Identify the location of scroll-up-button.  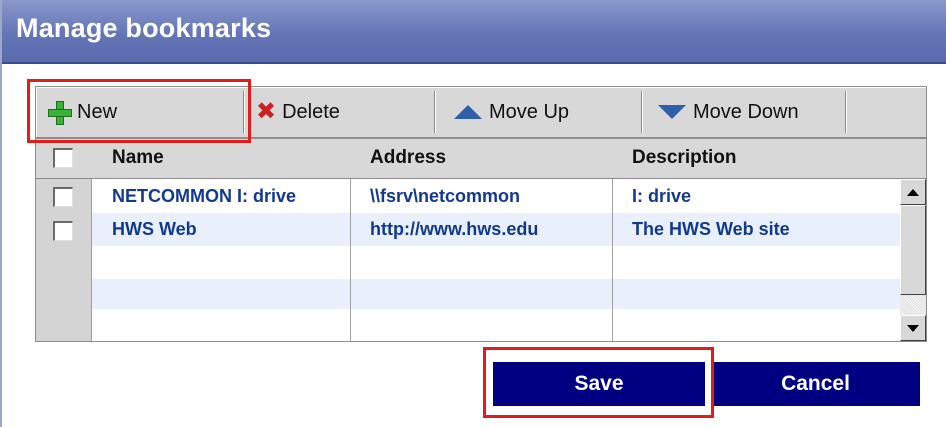
(913, 192).